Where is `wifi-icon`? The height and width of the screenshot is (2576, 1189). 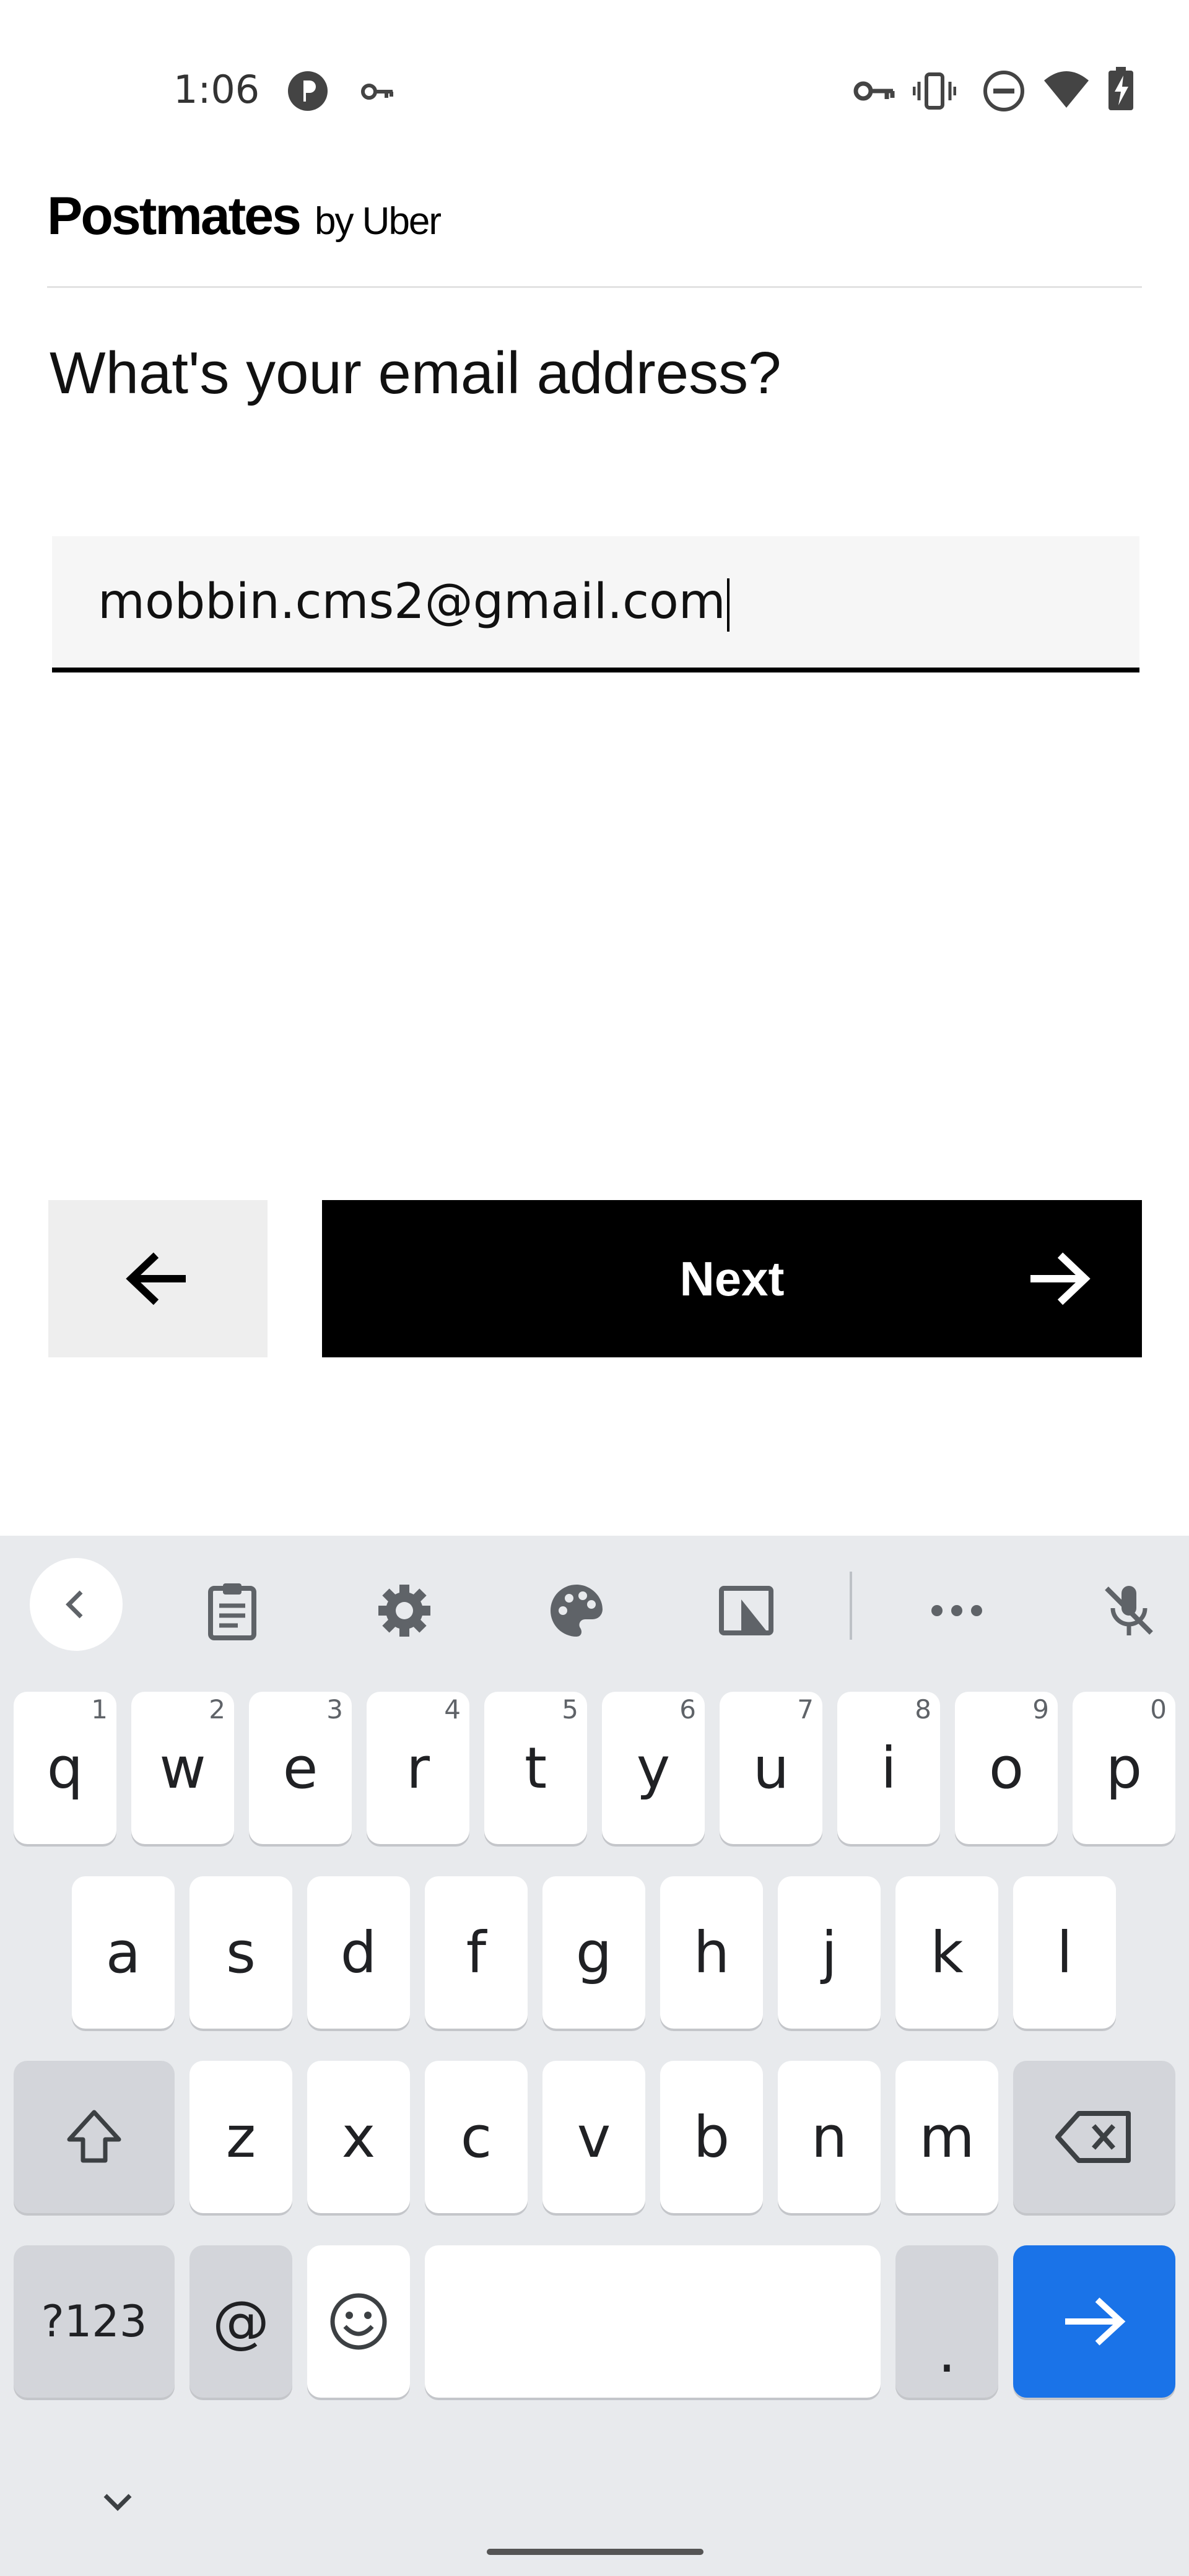
wifi-icon is located at coordinates (1066, 89).